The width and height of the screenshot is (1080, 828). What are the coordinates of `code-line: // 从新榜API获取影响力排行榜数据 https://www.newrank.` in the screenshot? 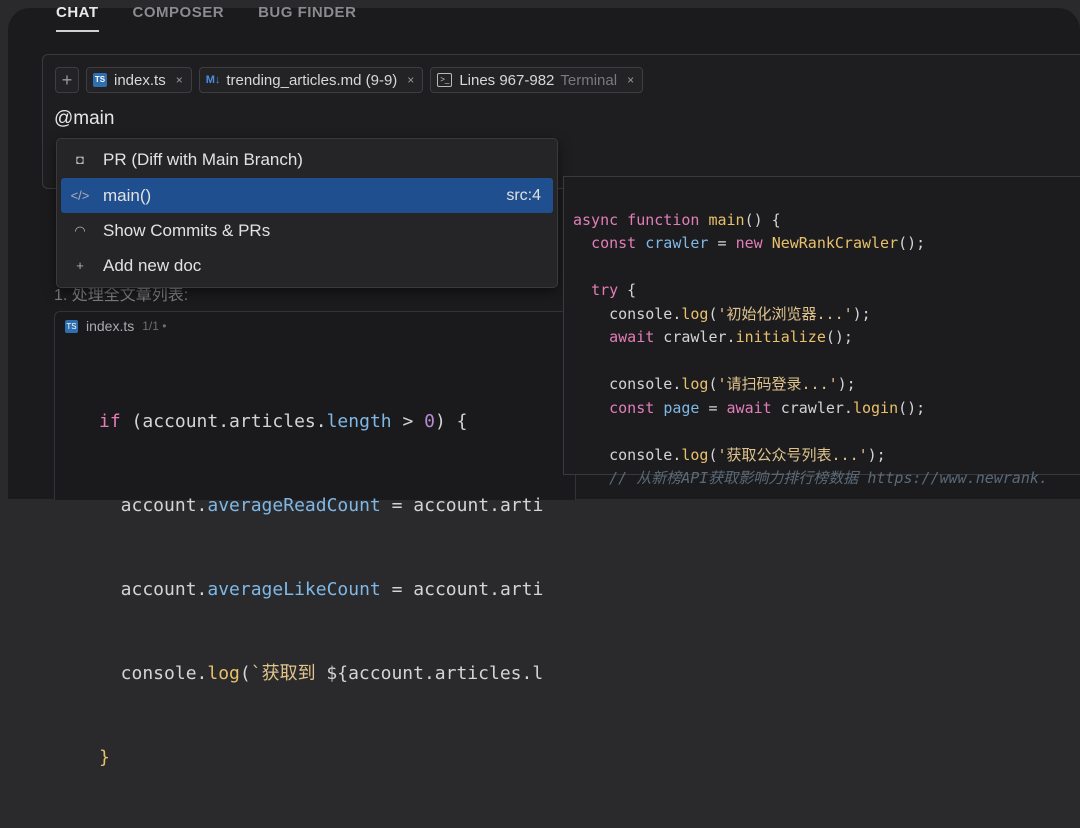 It's located at (810, 478).